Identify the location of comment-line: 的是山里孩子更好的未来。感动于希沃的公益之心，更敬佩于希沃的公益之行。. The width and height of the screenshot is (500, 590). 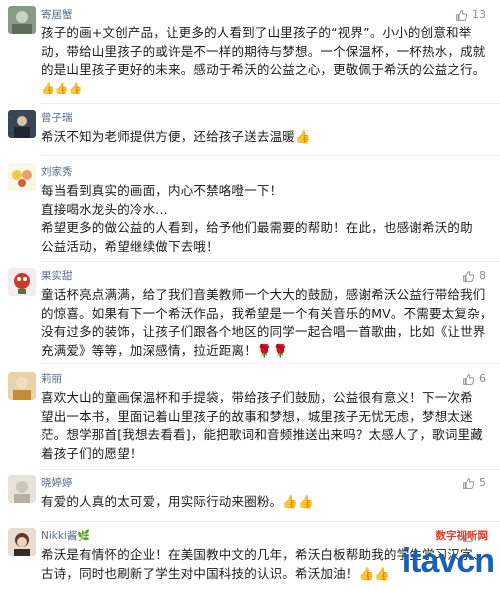
(263, 70).